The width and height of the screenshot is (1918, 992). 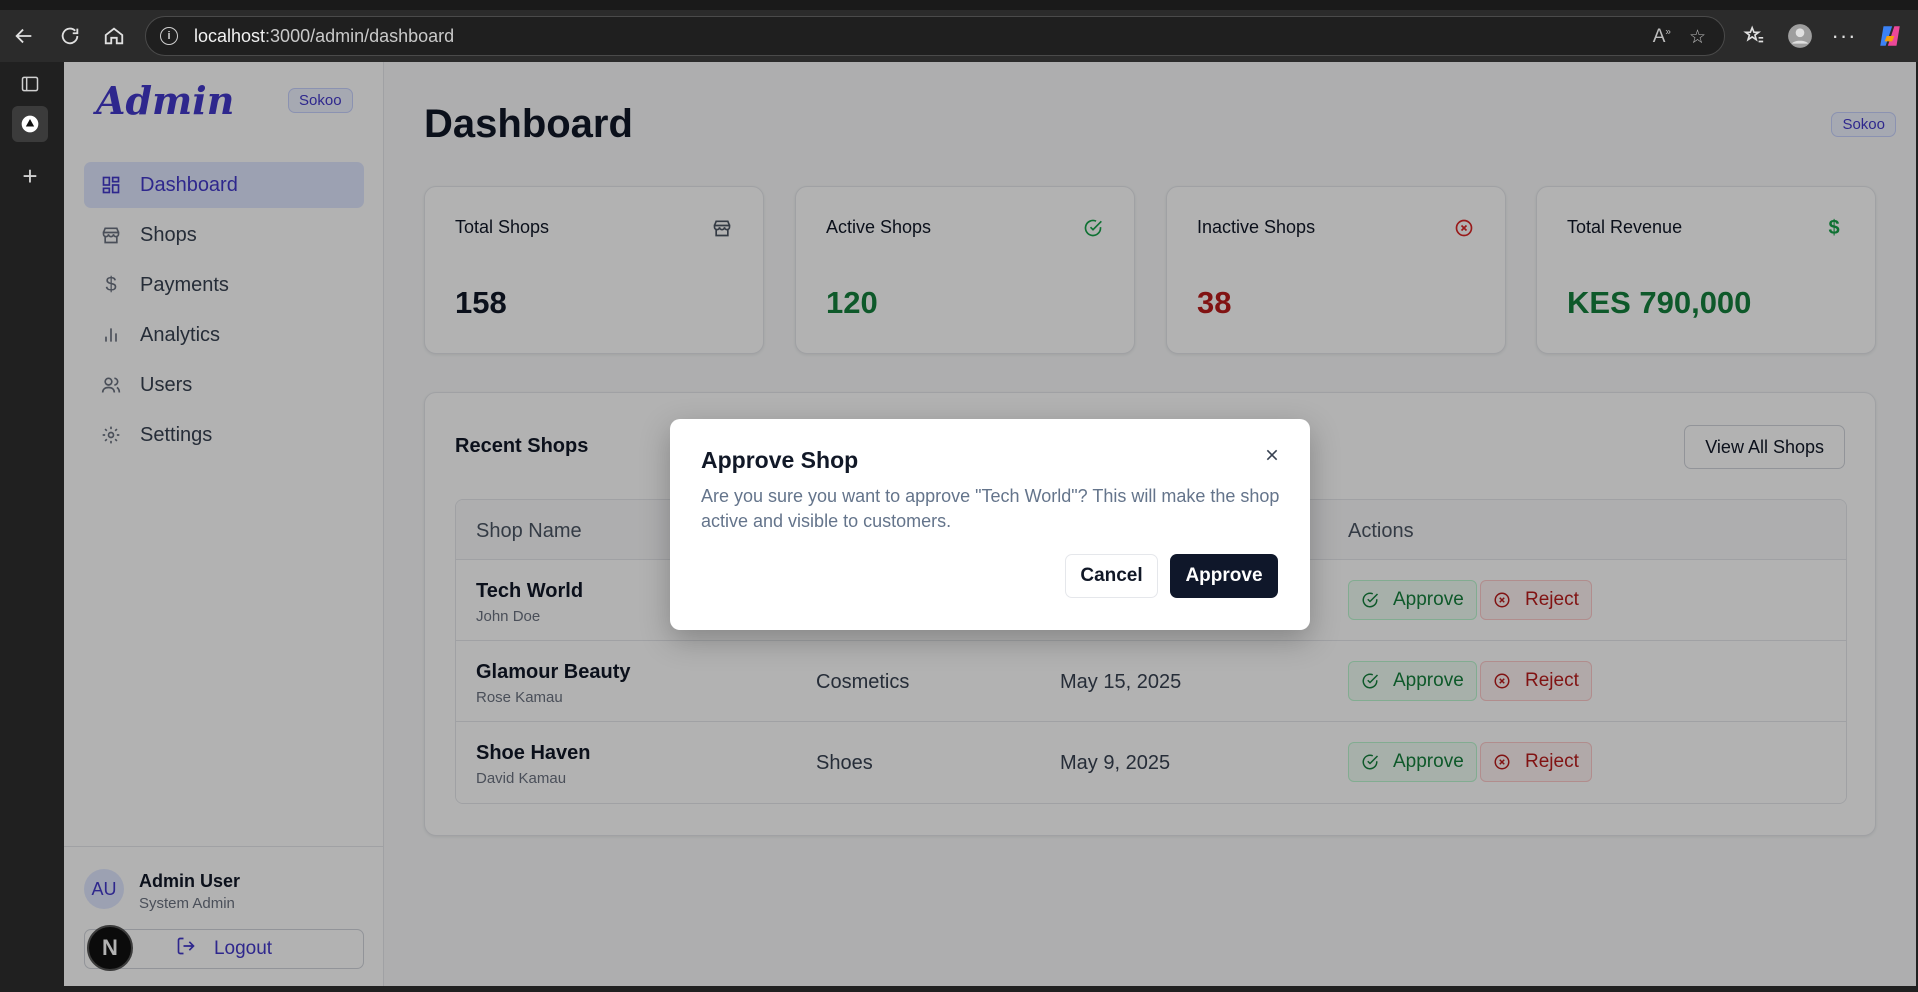 What do you see at coordinates (30, 84) in the screenshot?
I see `tab-actions-icon` at bounding box center [30, 84].